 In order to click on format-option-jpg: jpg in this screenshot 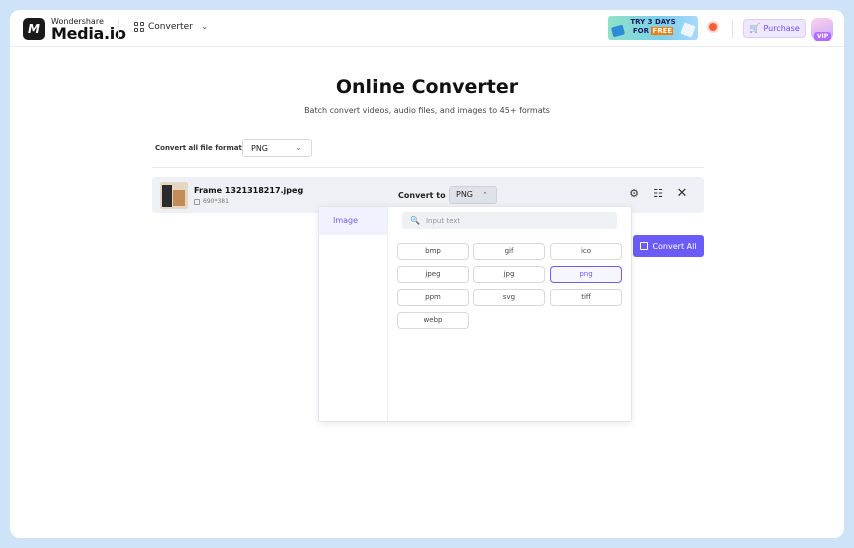, I will do `click(509, 274)`.